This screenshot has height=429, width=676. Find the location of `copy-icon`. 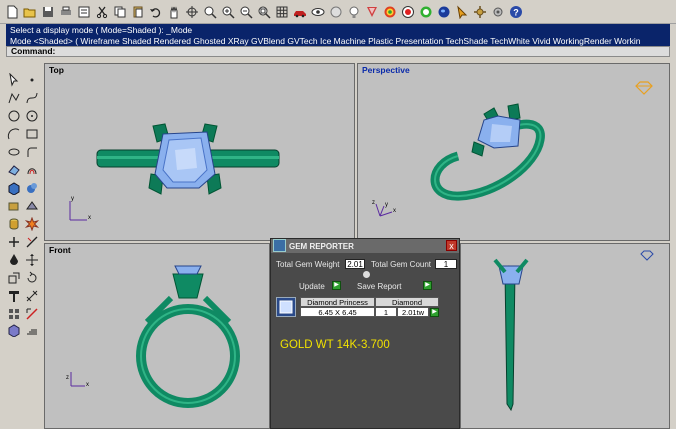

copy-icon is located at coordinates (119, 11).